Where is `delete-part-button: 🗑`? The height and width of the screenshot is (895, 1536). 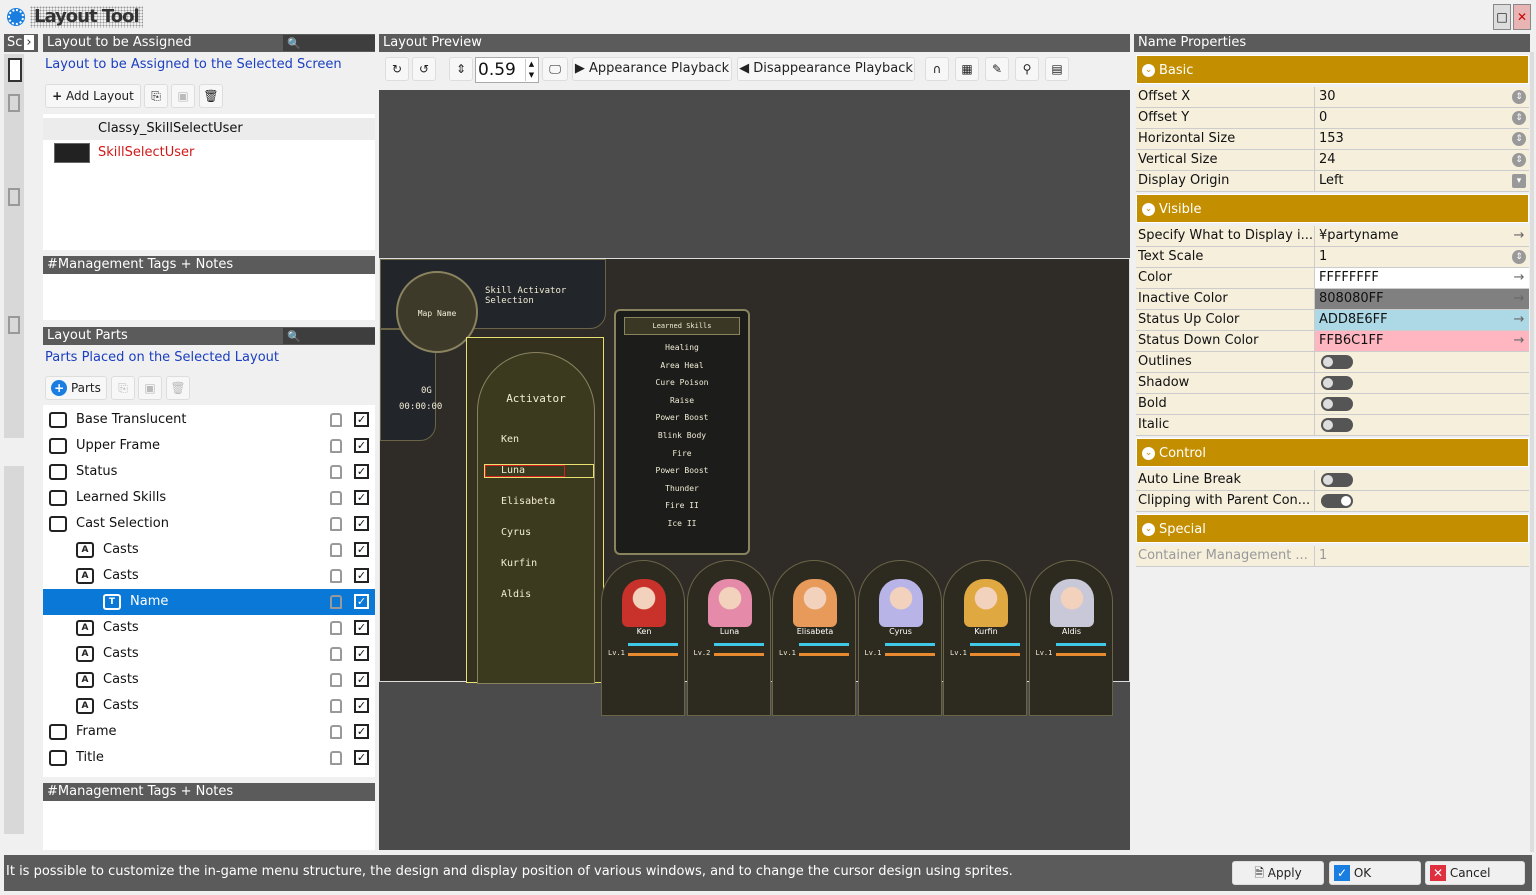
delete-part-button: 🗑 is located at coordinates (178, 388).